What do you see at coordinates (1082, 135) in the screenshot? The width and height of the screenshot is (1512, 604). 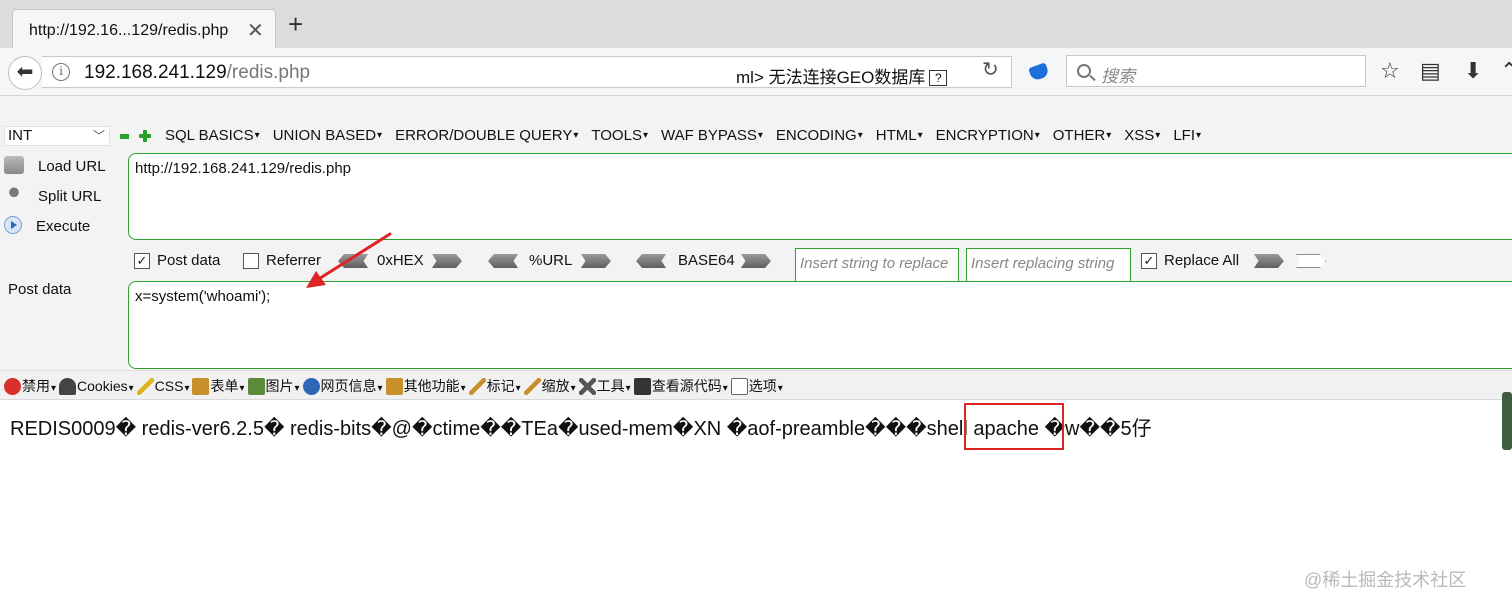 I see `menu-other: OTHER` at bounding box center [1082, 135].